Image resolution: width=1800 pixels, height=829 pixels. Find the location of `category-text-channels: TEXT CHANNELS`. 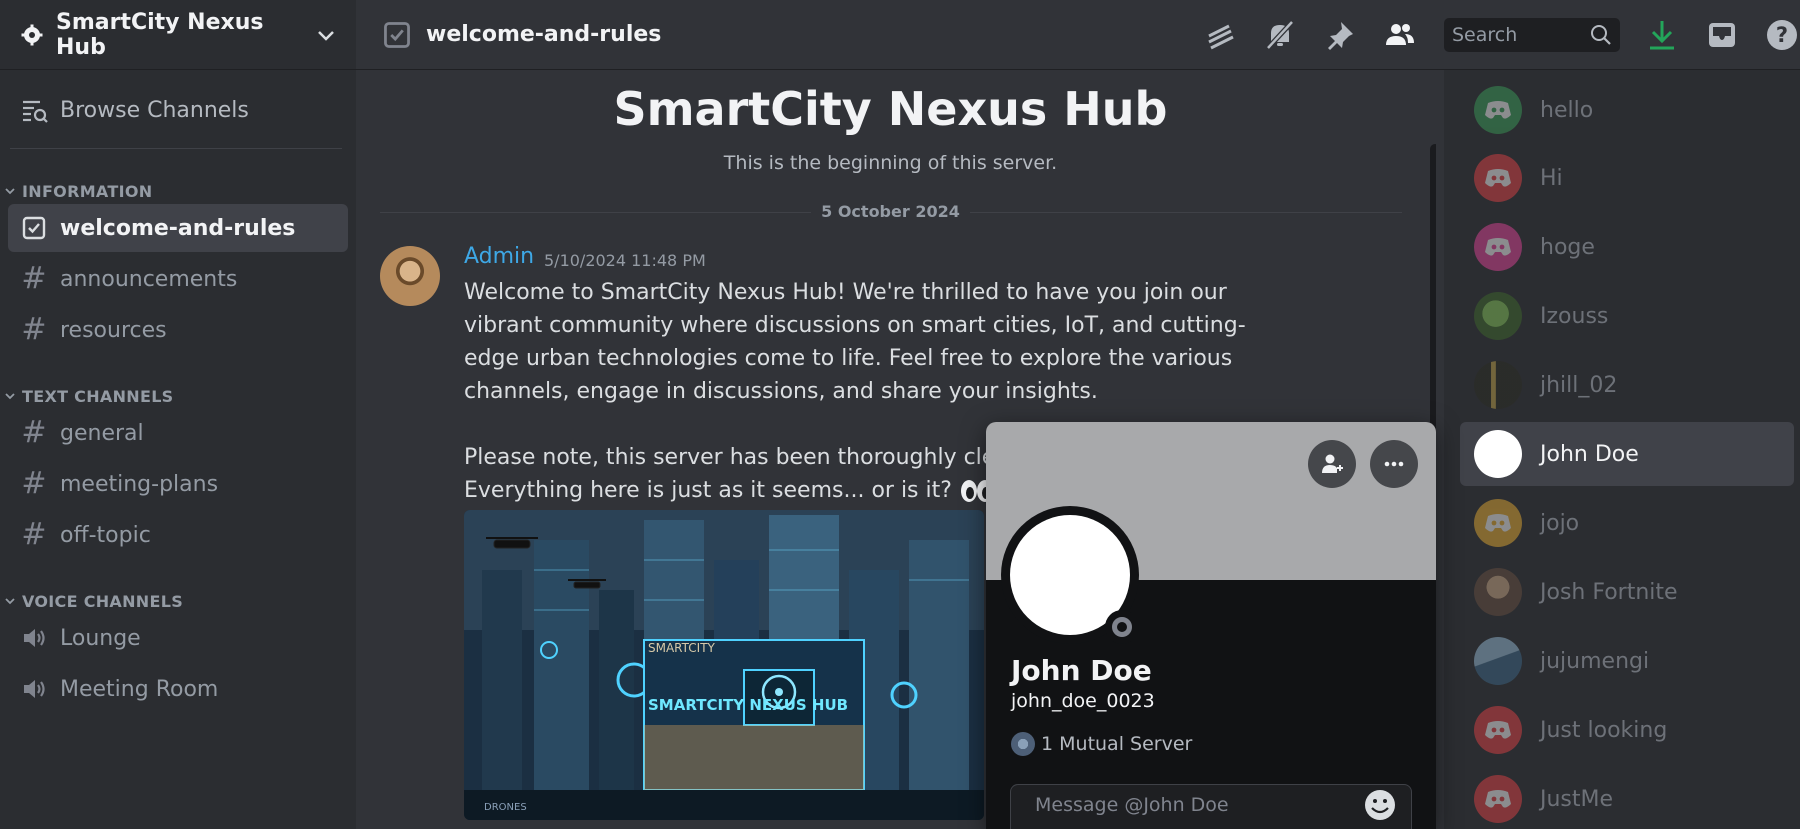

category-text-channels: TEXT CHANNELS is located at coordinates (178, 396).